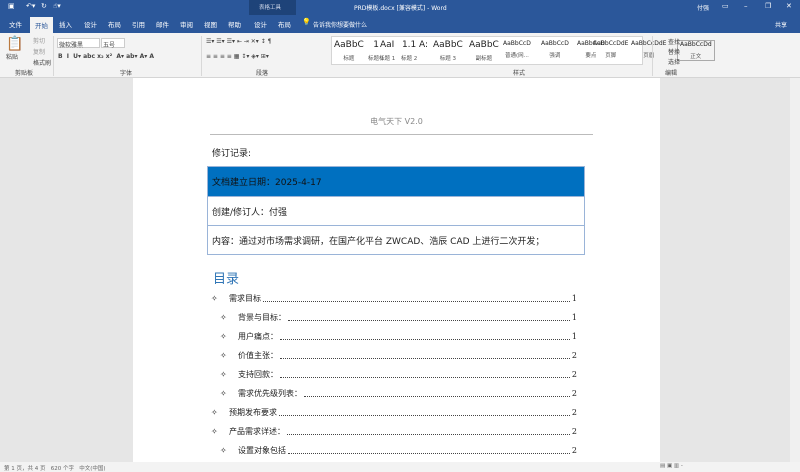 The image size is (800, 472). Describe the element at coordinates (574, 298) in the screenshot. I see `toc-page: 1` at that location.